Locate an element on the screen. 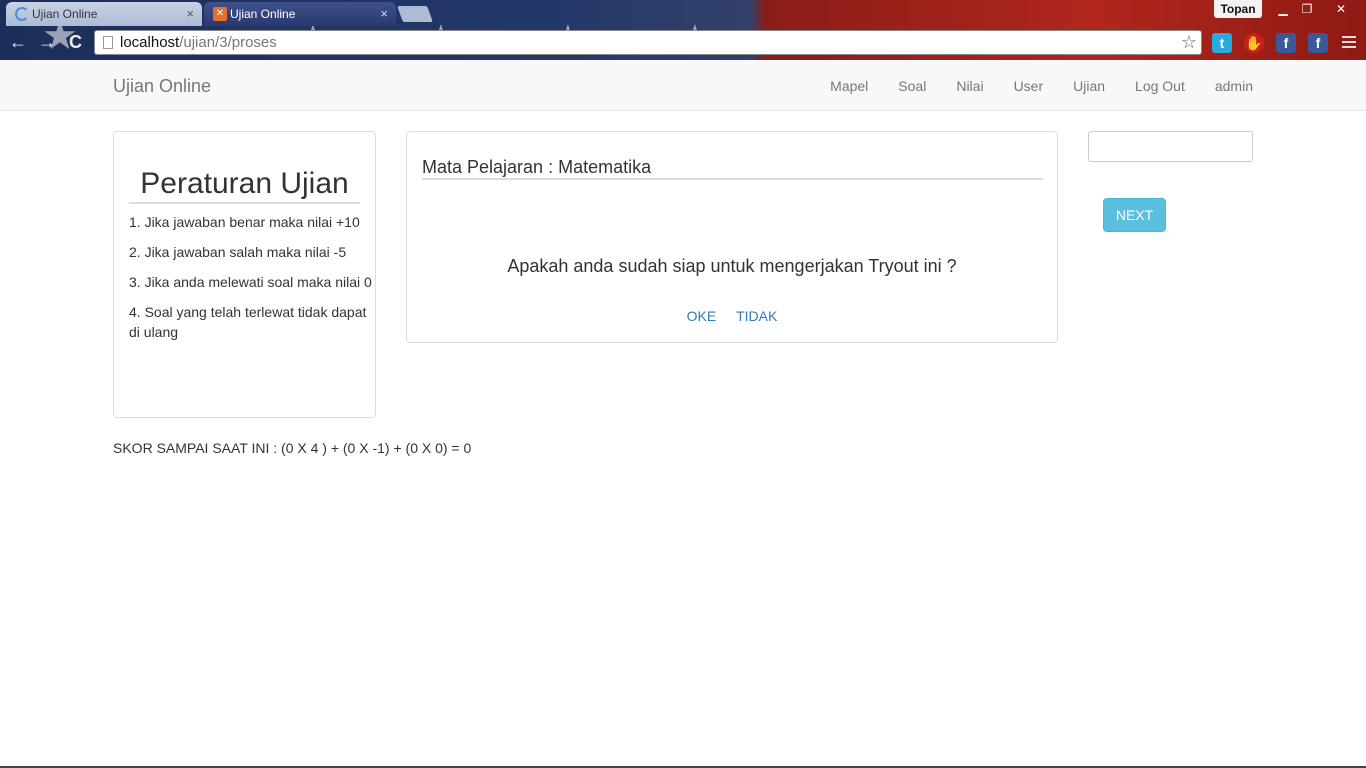 The height and width of the screenshot is (768, 1366). new-tab-button is located at coordinates (415, 14).